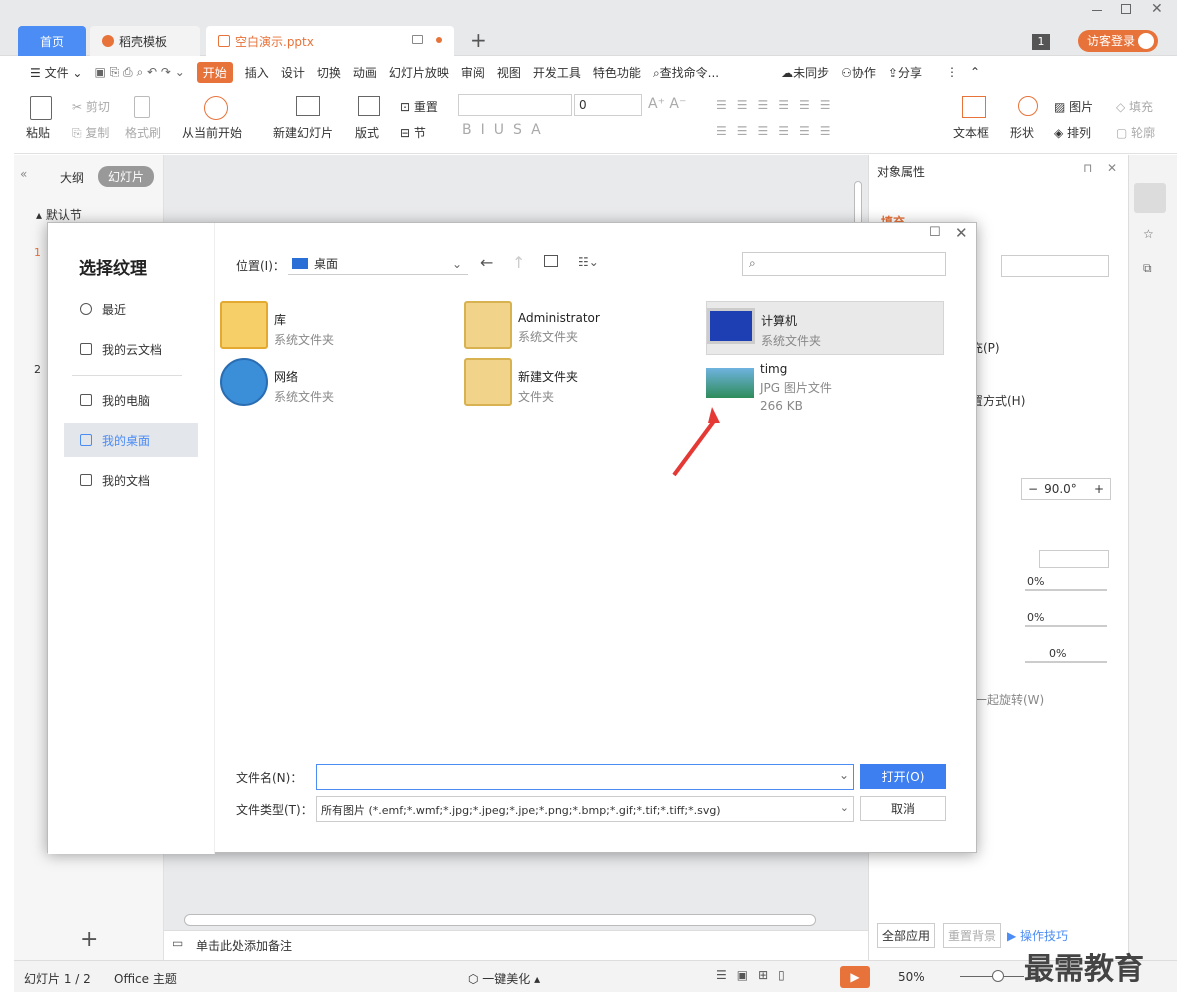 This screenshot has width=1177, height=1001. Describe the element at coordinates (419, 72) in the screenshot. I see `menu-item: 幻灯片放映` at that location.